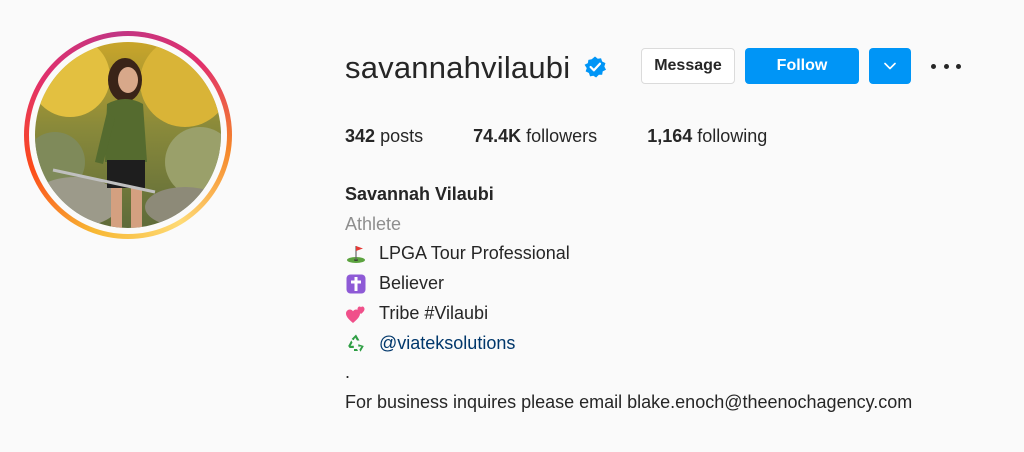  Describe the element at coordinates (458, 67) in the screenshot. I see `username: savannahvilaubi` at that location.